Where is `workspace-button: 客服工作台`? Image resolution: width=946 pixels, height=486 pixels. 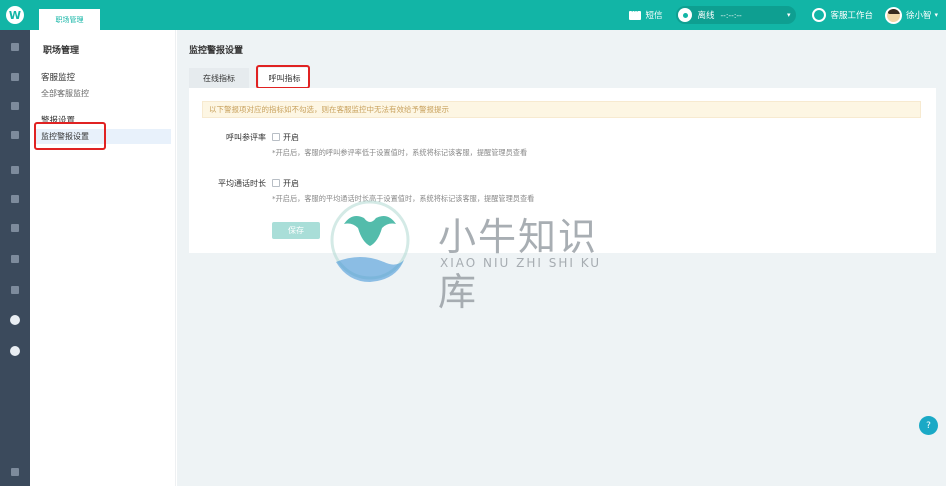
workspace-button: 客服工作台 is located at coordinates (842, 15).